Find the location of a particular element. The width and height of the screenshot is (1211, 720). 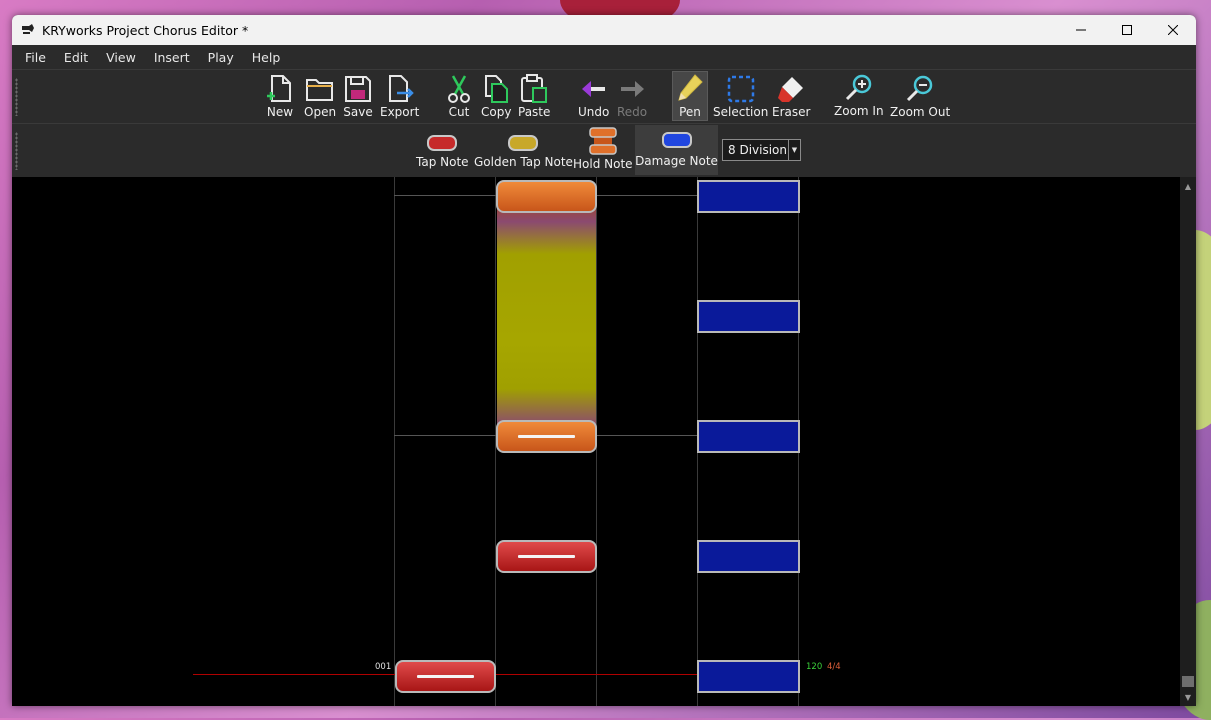

menu-help: Help is located at coordinates (266, 57).